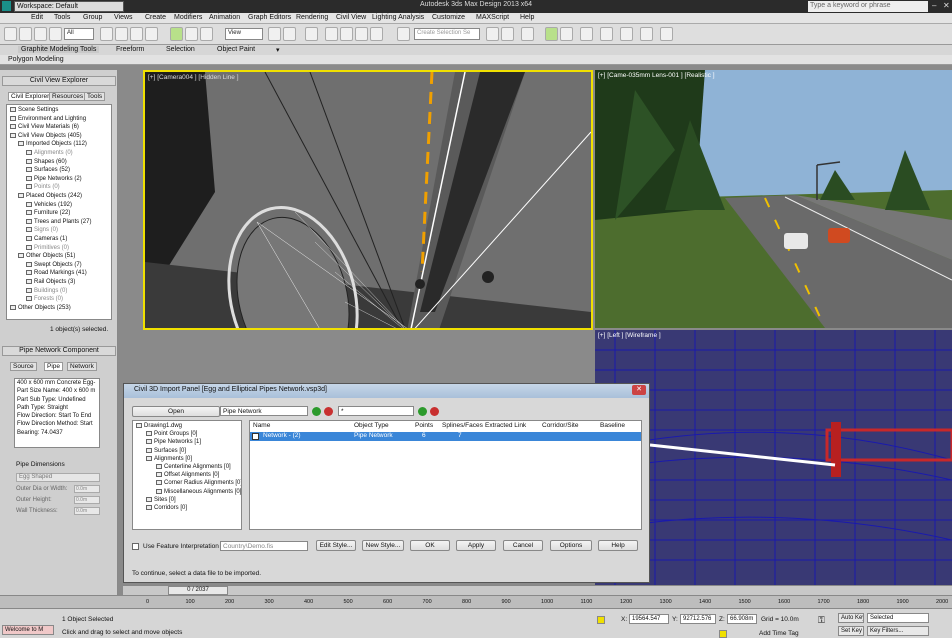 The height and width of the screenshot is (638, 952). Describe the element at coordinates (430, 545) in the screenshot. I see `ok-button: OK` at that location.